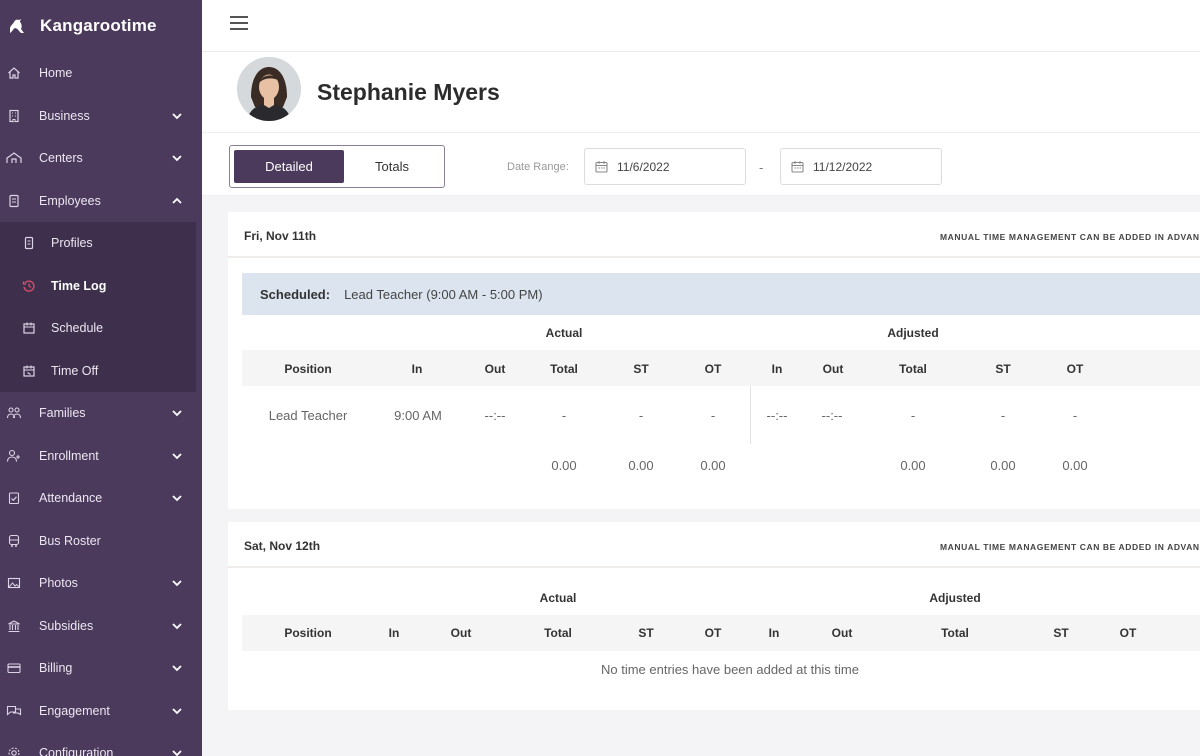 This screenshot has height=756, width=1200. Describe the element at coordinates (713, 465) in the screenshot. I see `total-actual-ot: 0.00` at that location.